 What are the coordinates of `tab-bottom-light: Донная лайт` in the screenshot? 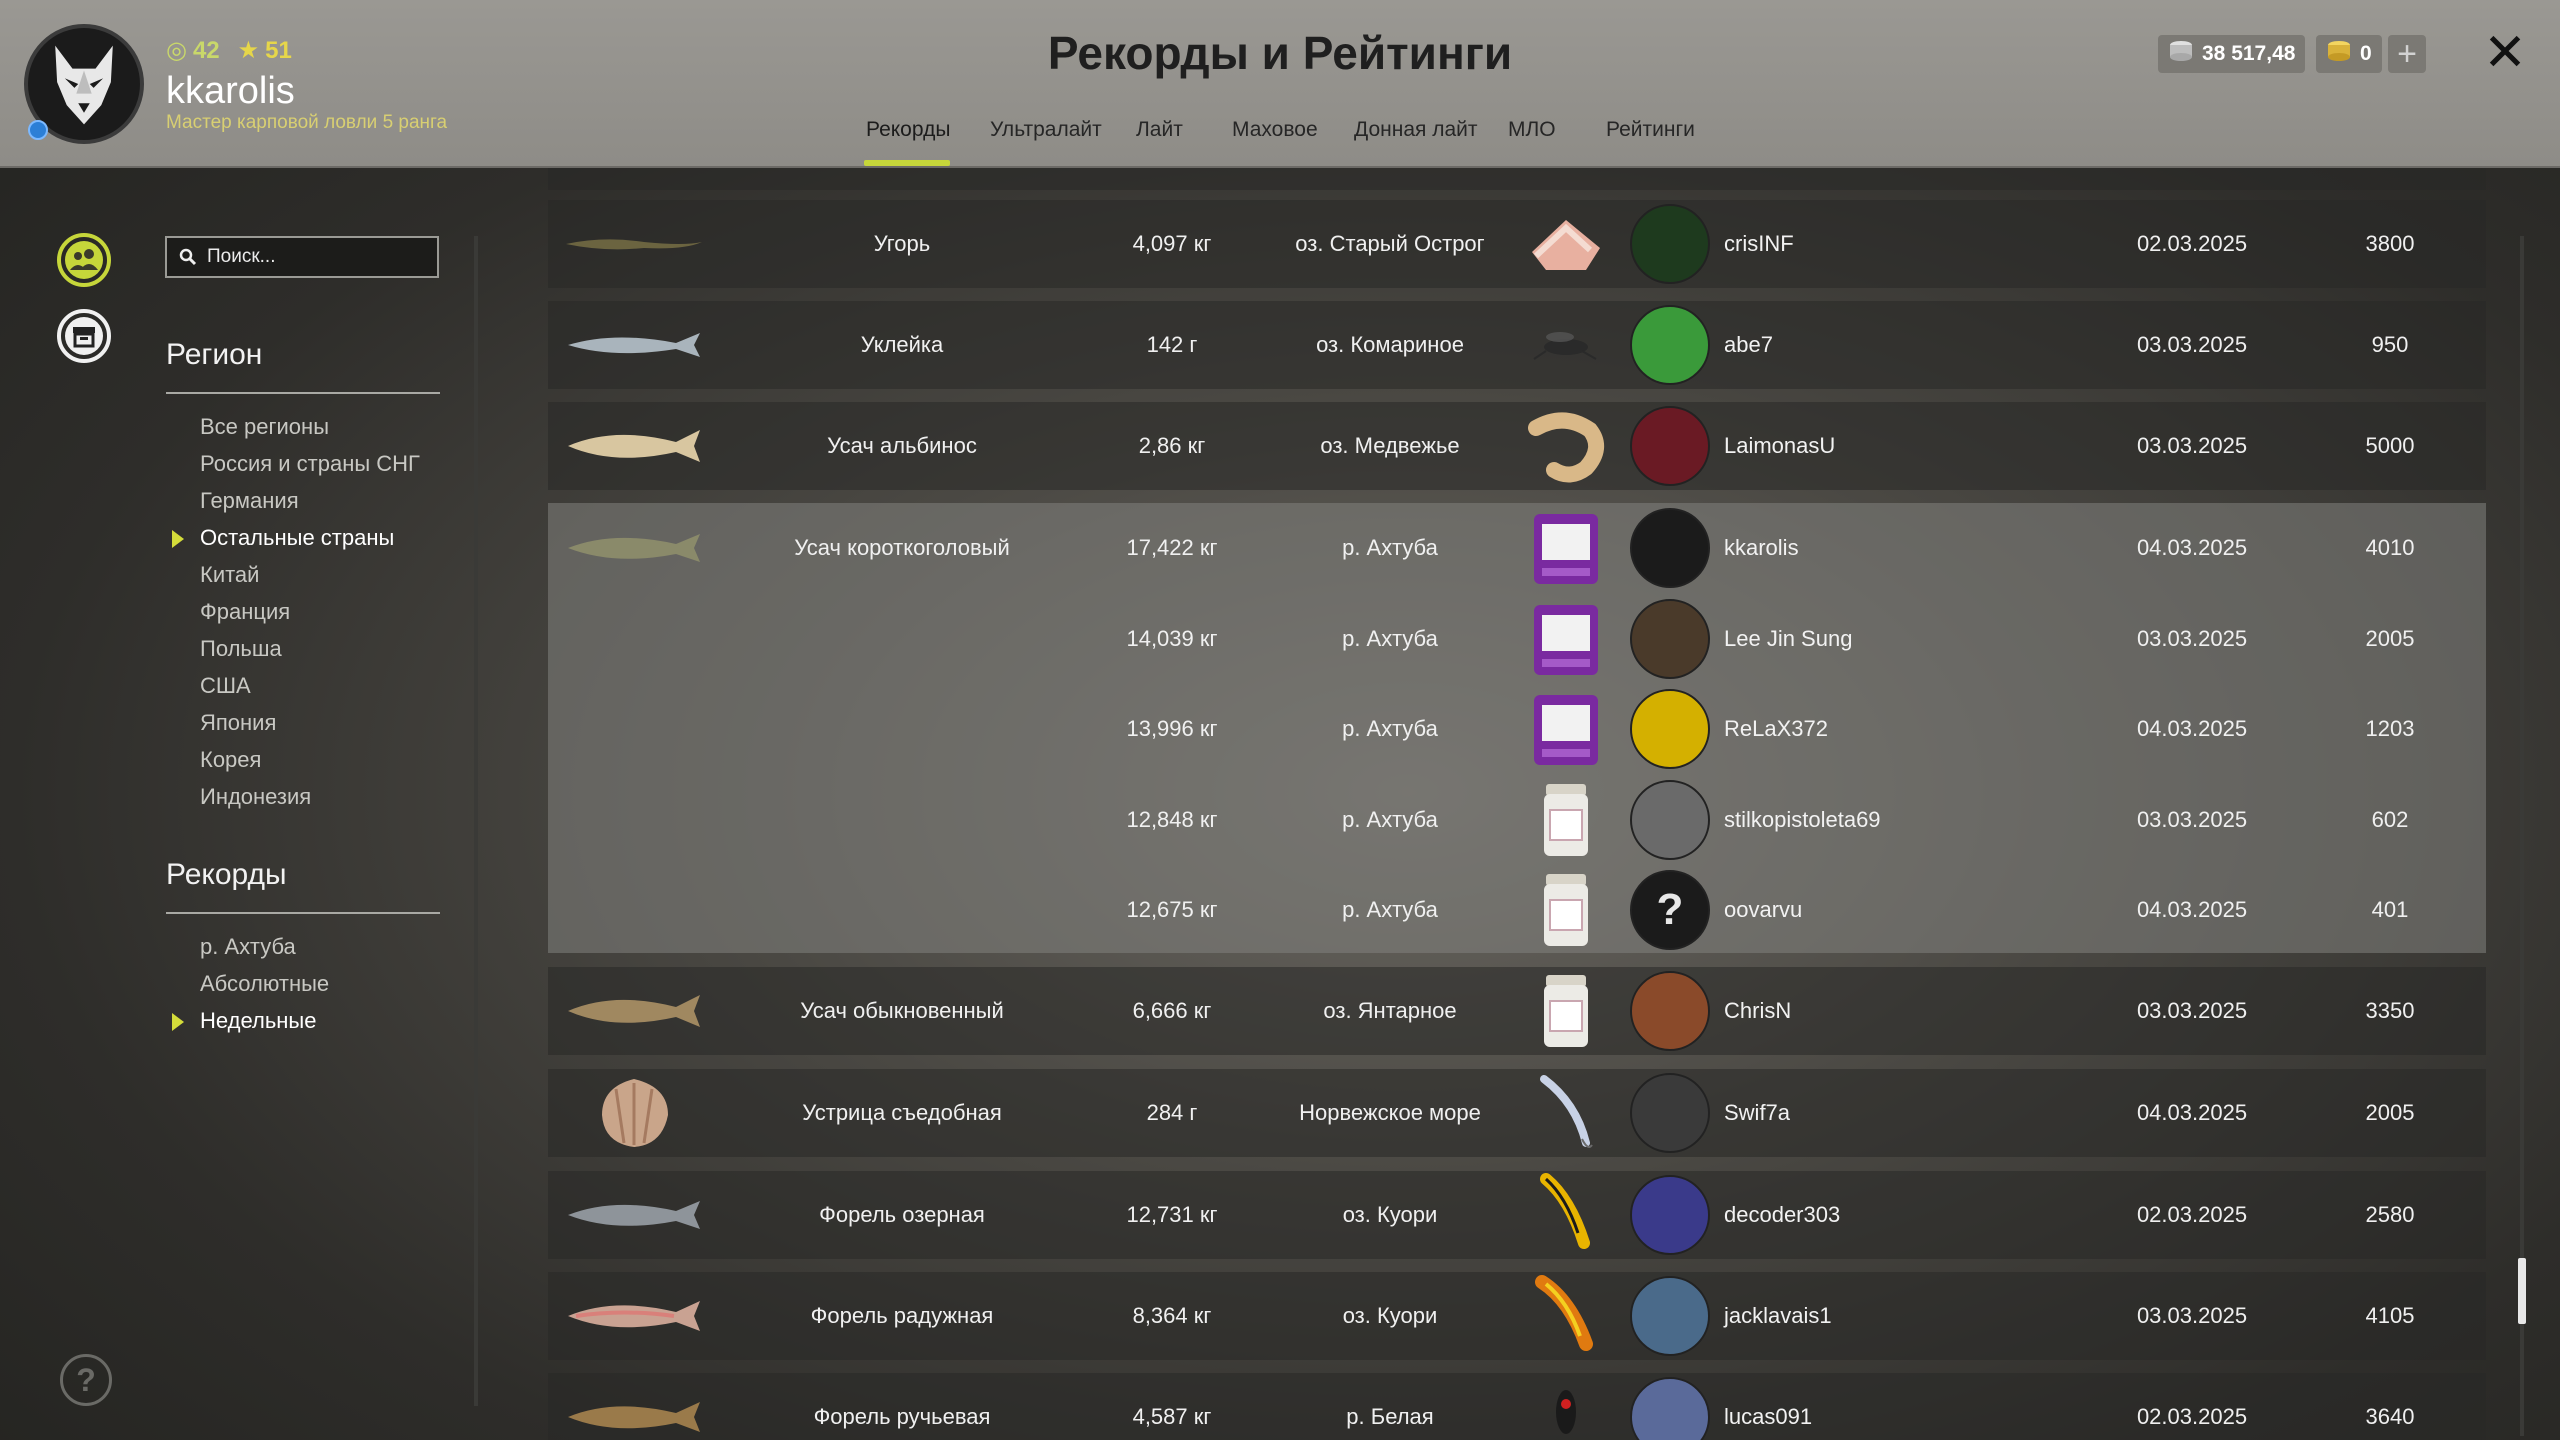 It's located at (1416, 130).